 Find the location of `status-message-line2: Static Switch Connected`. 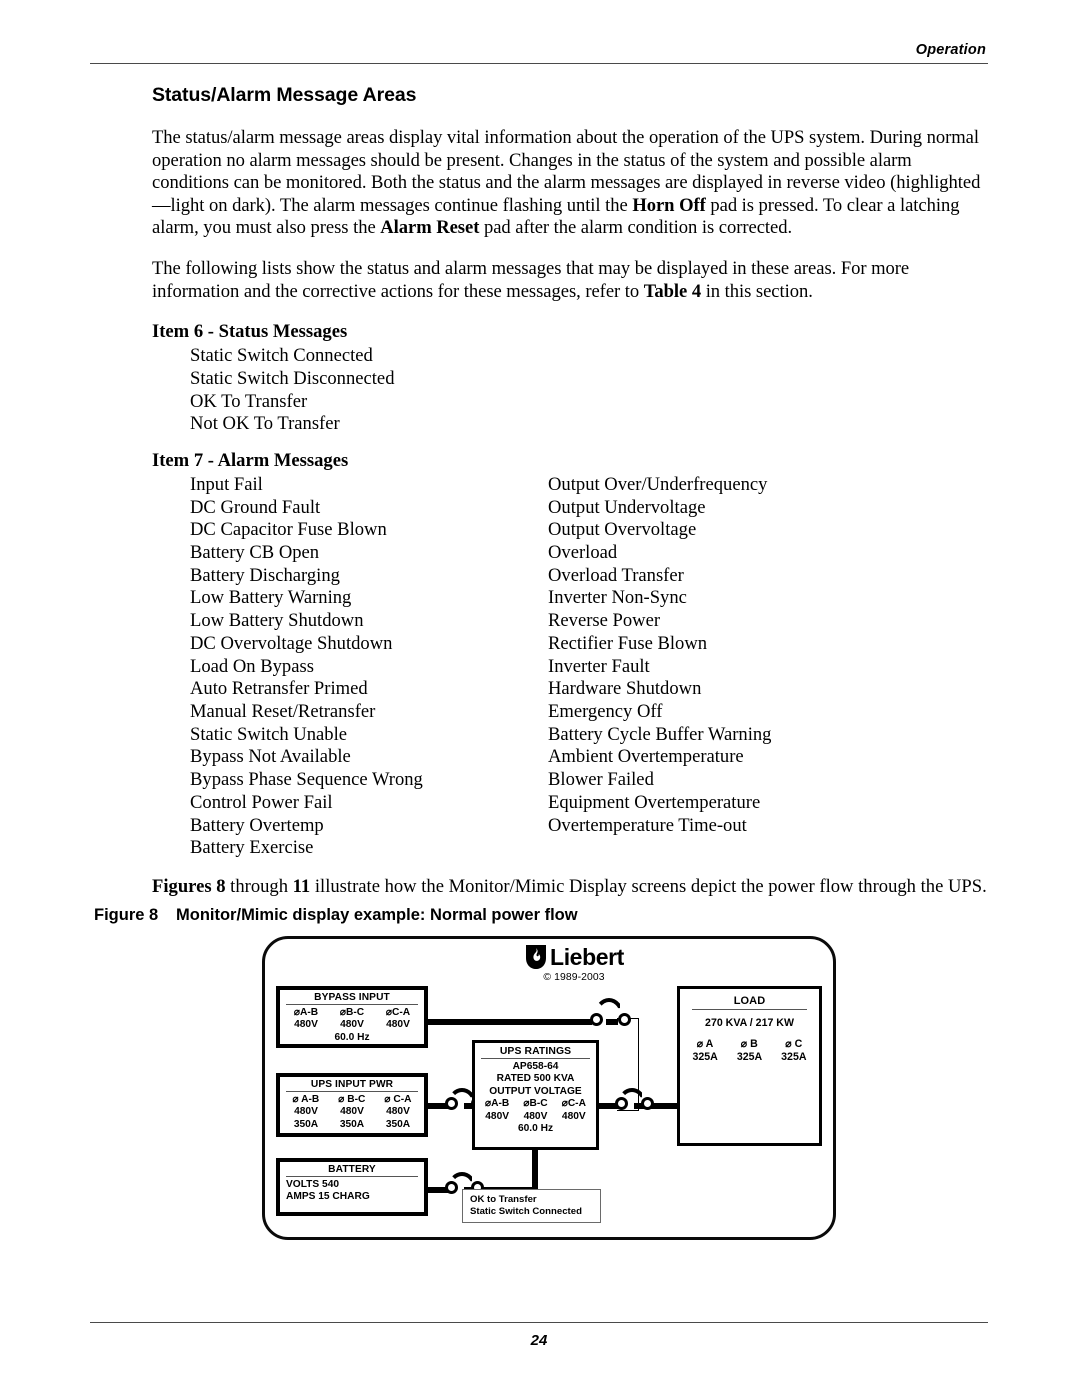

status-message-line2: Static Switch Connected is located at coordinates (526, 1211).